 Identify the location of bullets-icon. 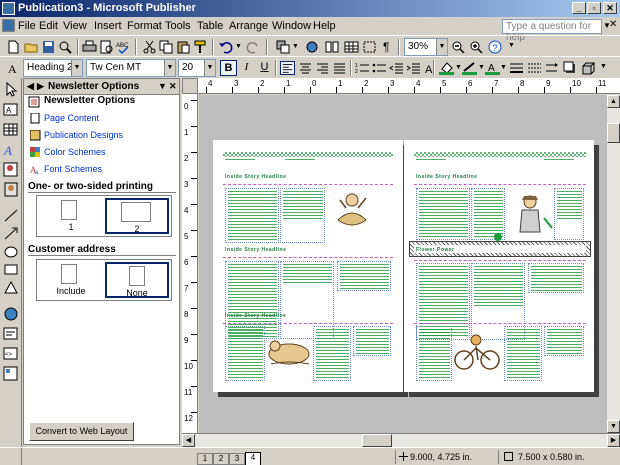
(379, 68).